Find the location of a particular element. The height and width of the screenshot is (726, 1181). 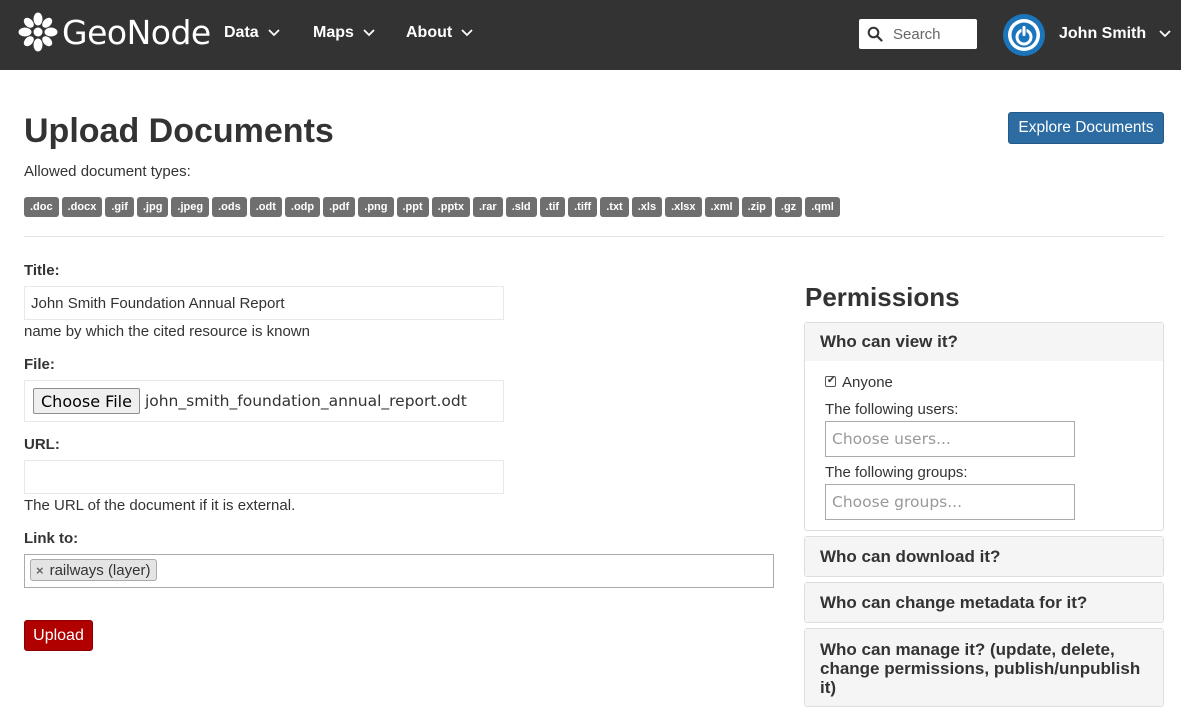

checkmark-icon: ✔ is located at coordinates (831, 380).